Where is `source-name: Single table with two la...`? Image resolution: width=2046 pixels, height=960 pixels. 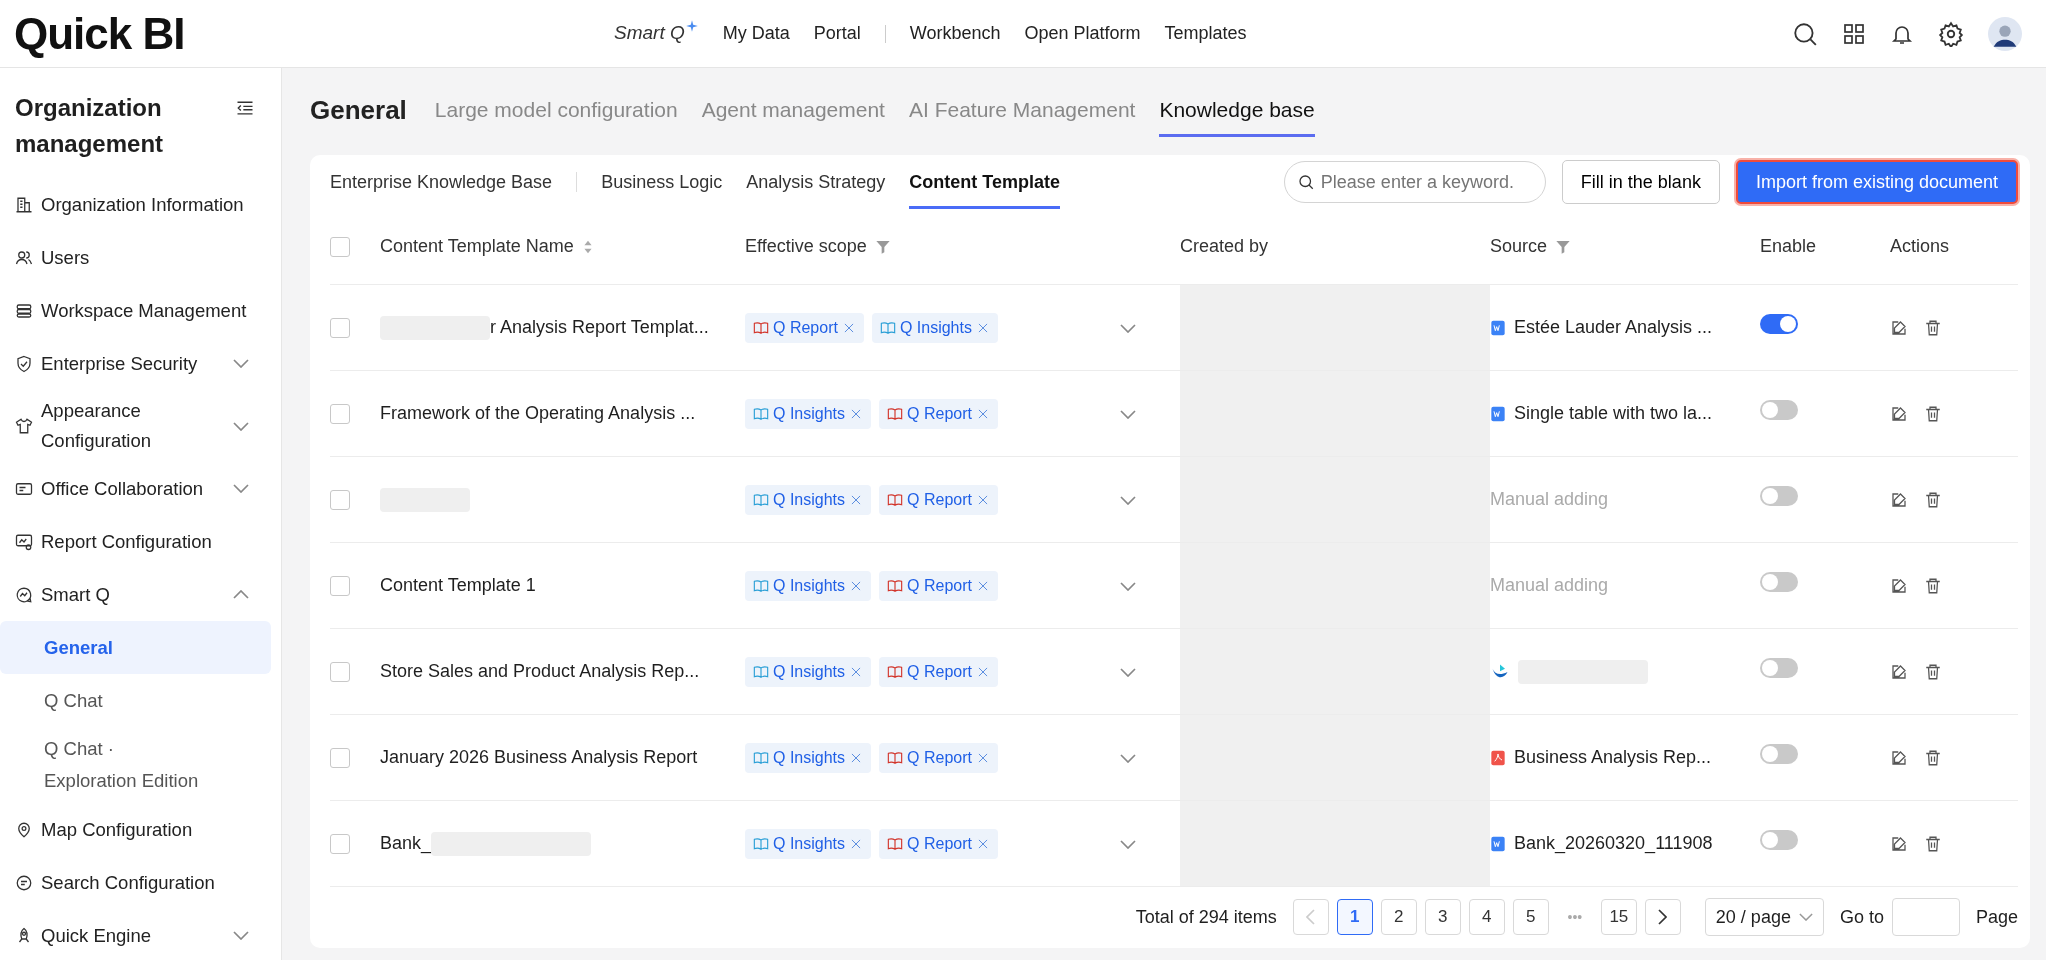
source-name: Single table with two la... is located at coordinates (1613, 413).